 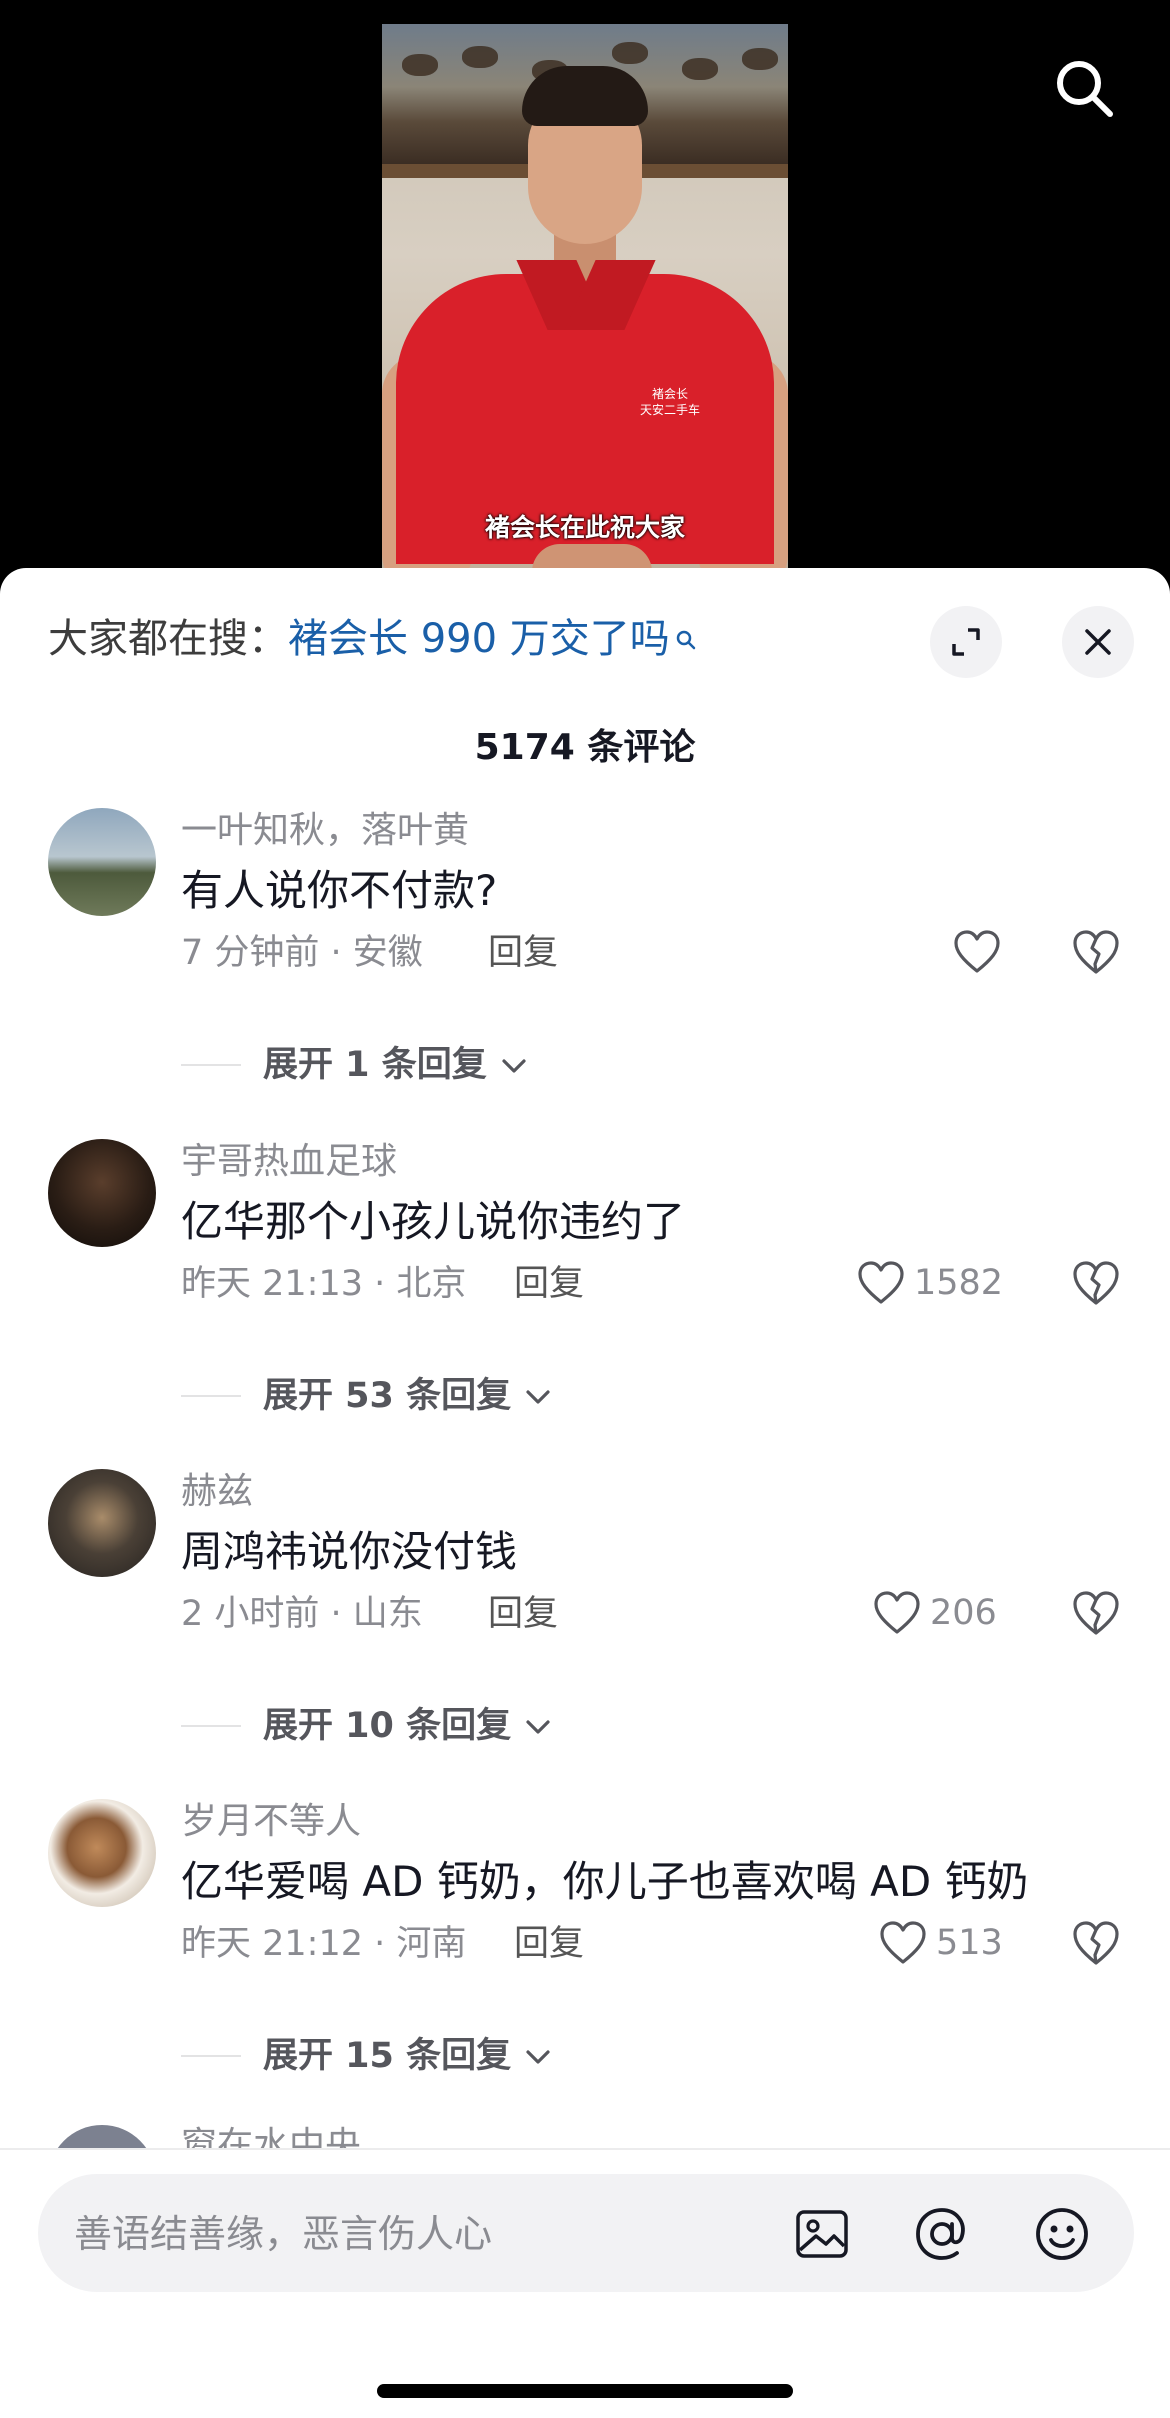 I want to click on search-suggestion: 大家都在搜：褚会长 990 万交了吗, so click(x=373, y=639).